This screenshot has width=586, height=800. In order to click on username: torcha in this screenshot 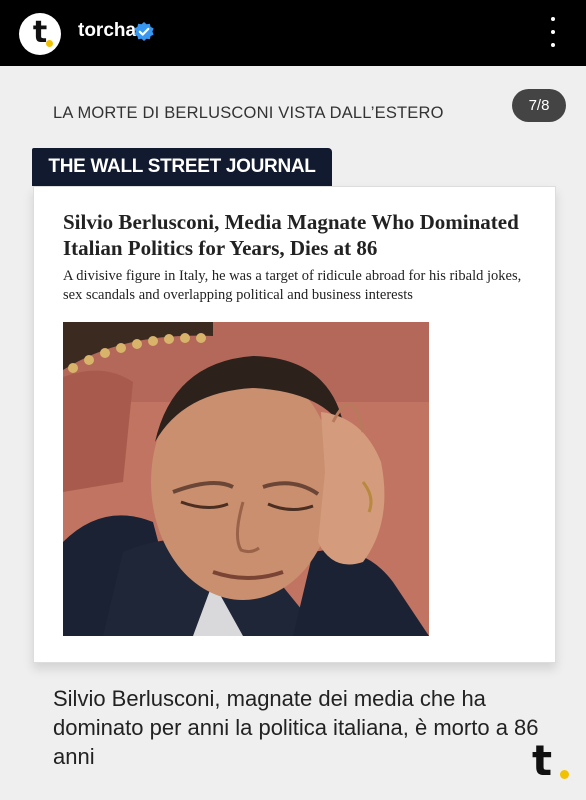, I will do `click(107, 31)`.